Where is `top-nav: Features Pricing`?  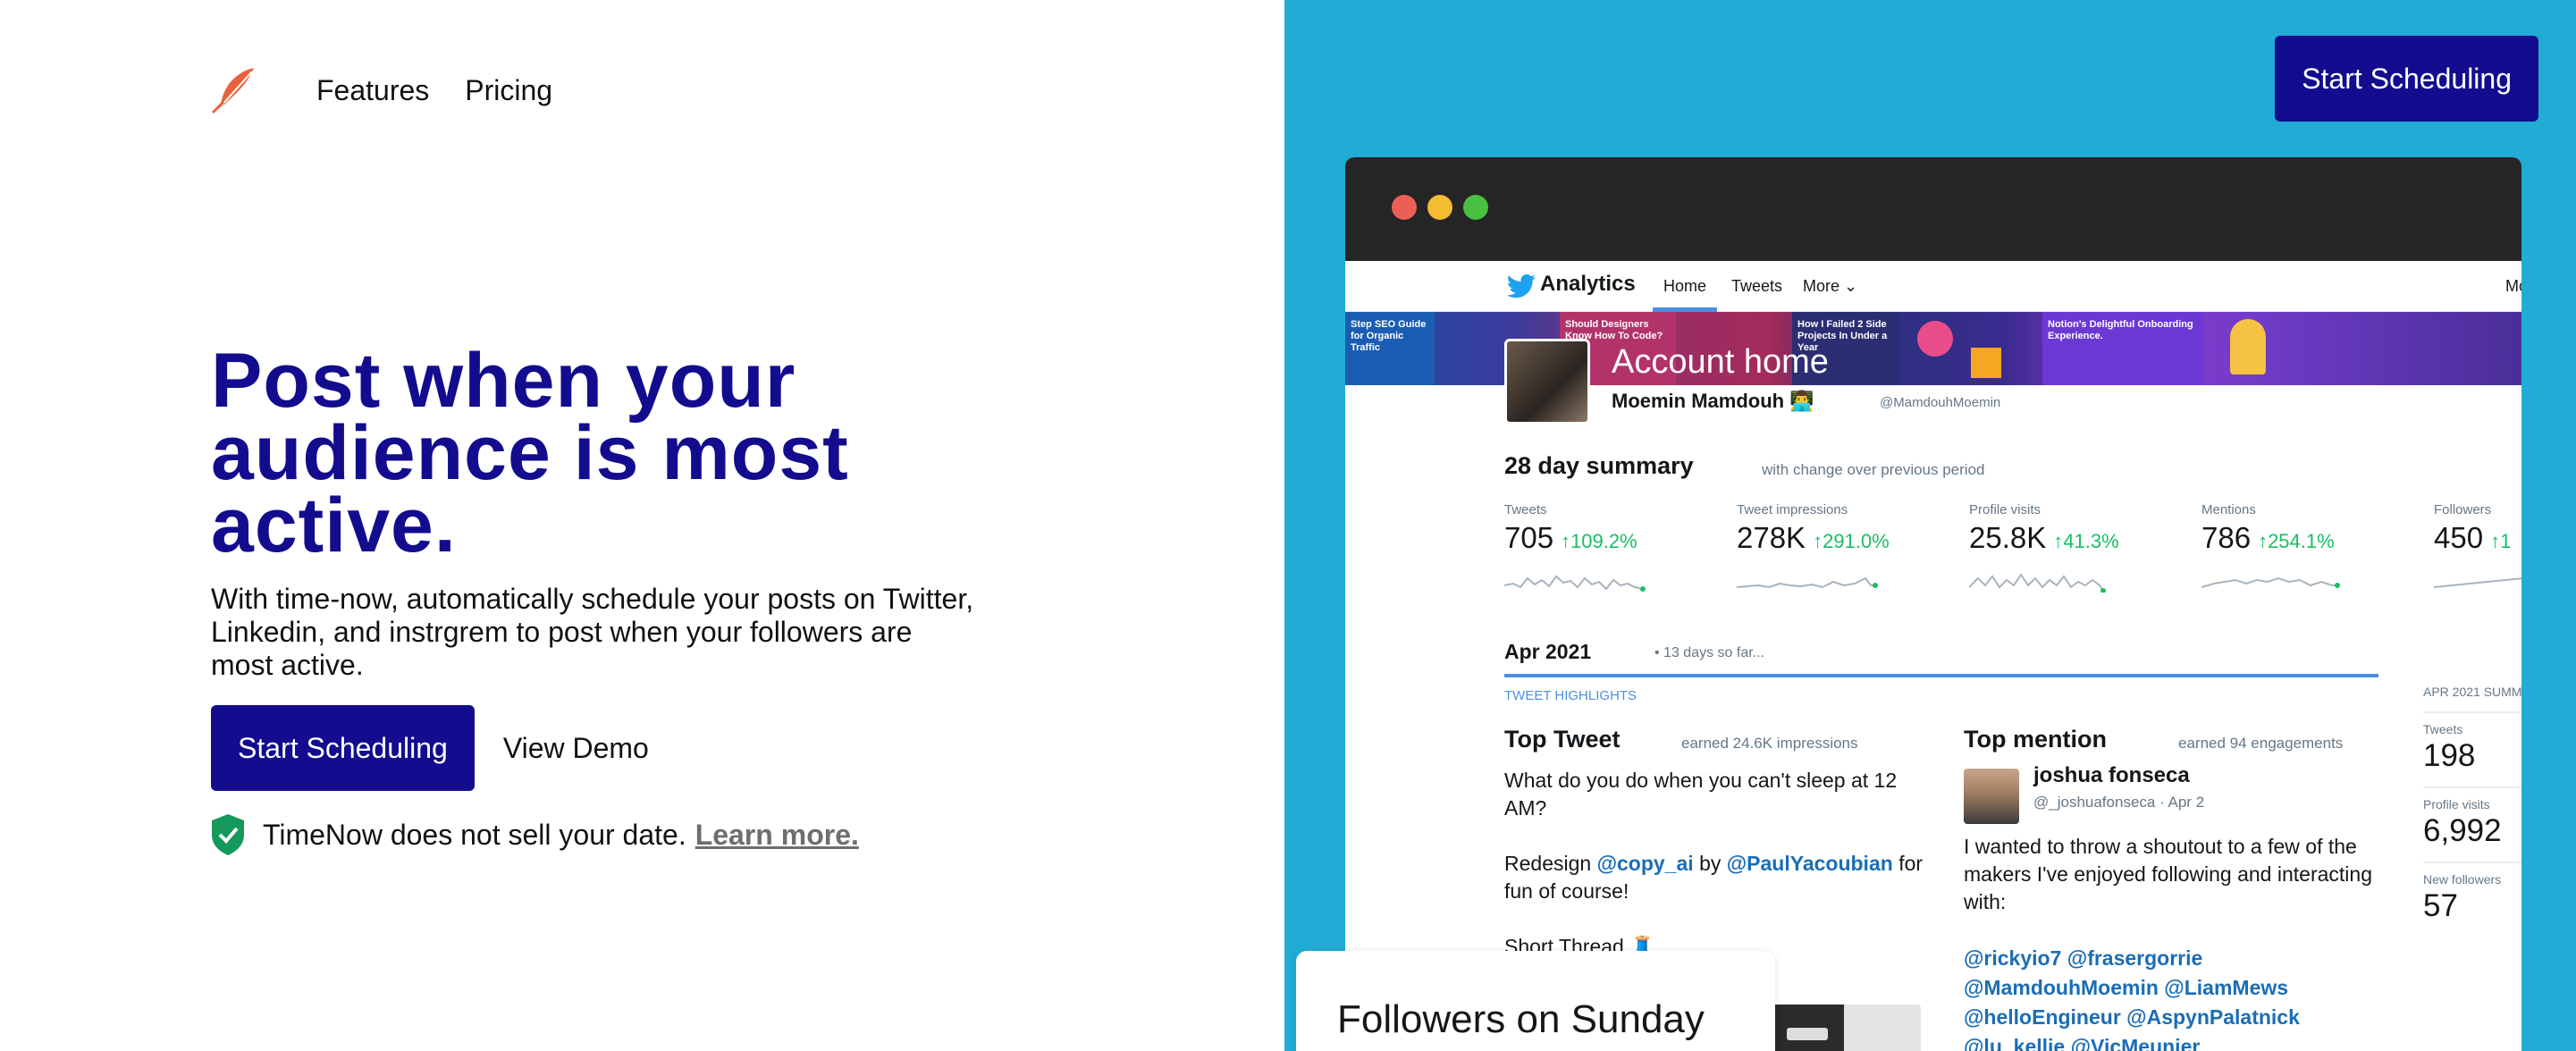 top-nav: Features Pricing is located at coordinates (400, 90).